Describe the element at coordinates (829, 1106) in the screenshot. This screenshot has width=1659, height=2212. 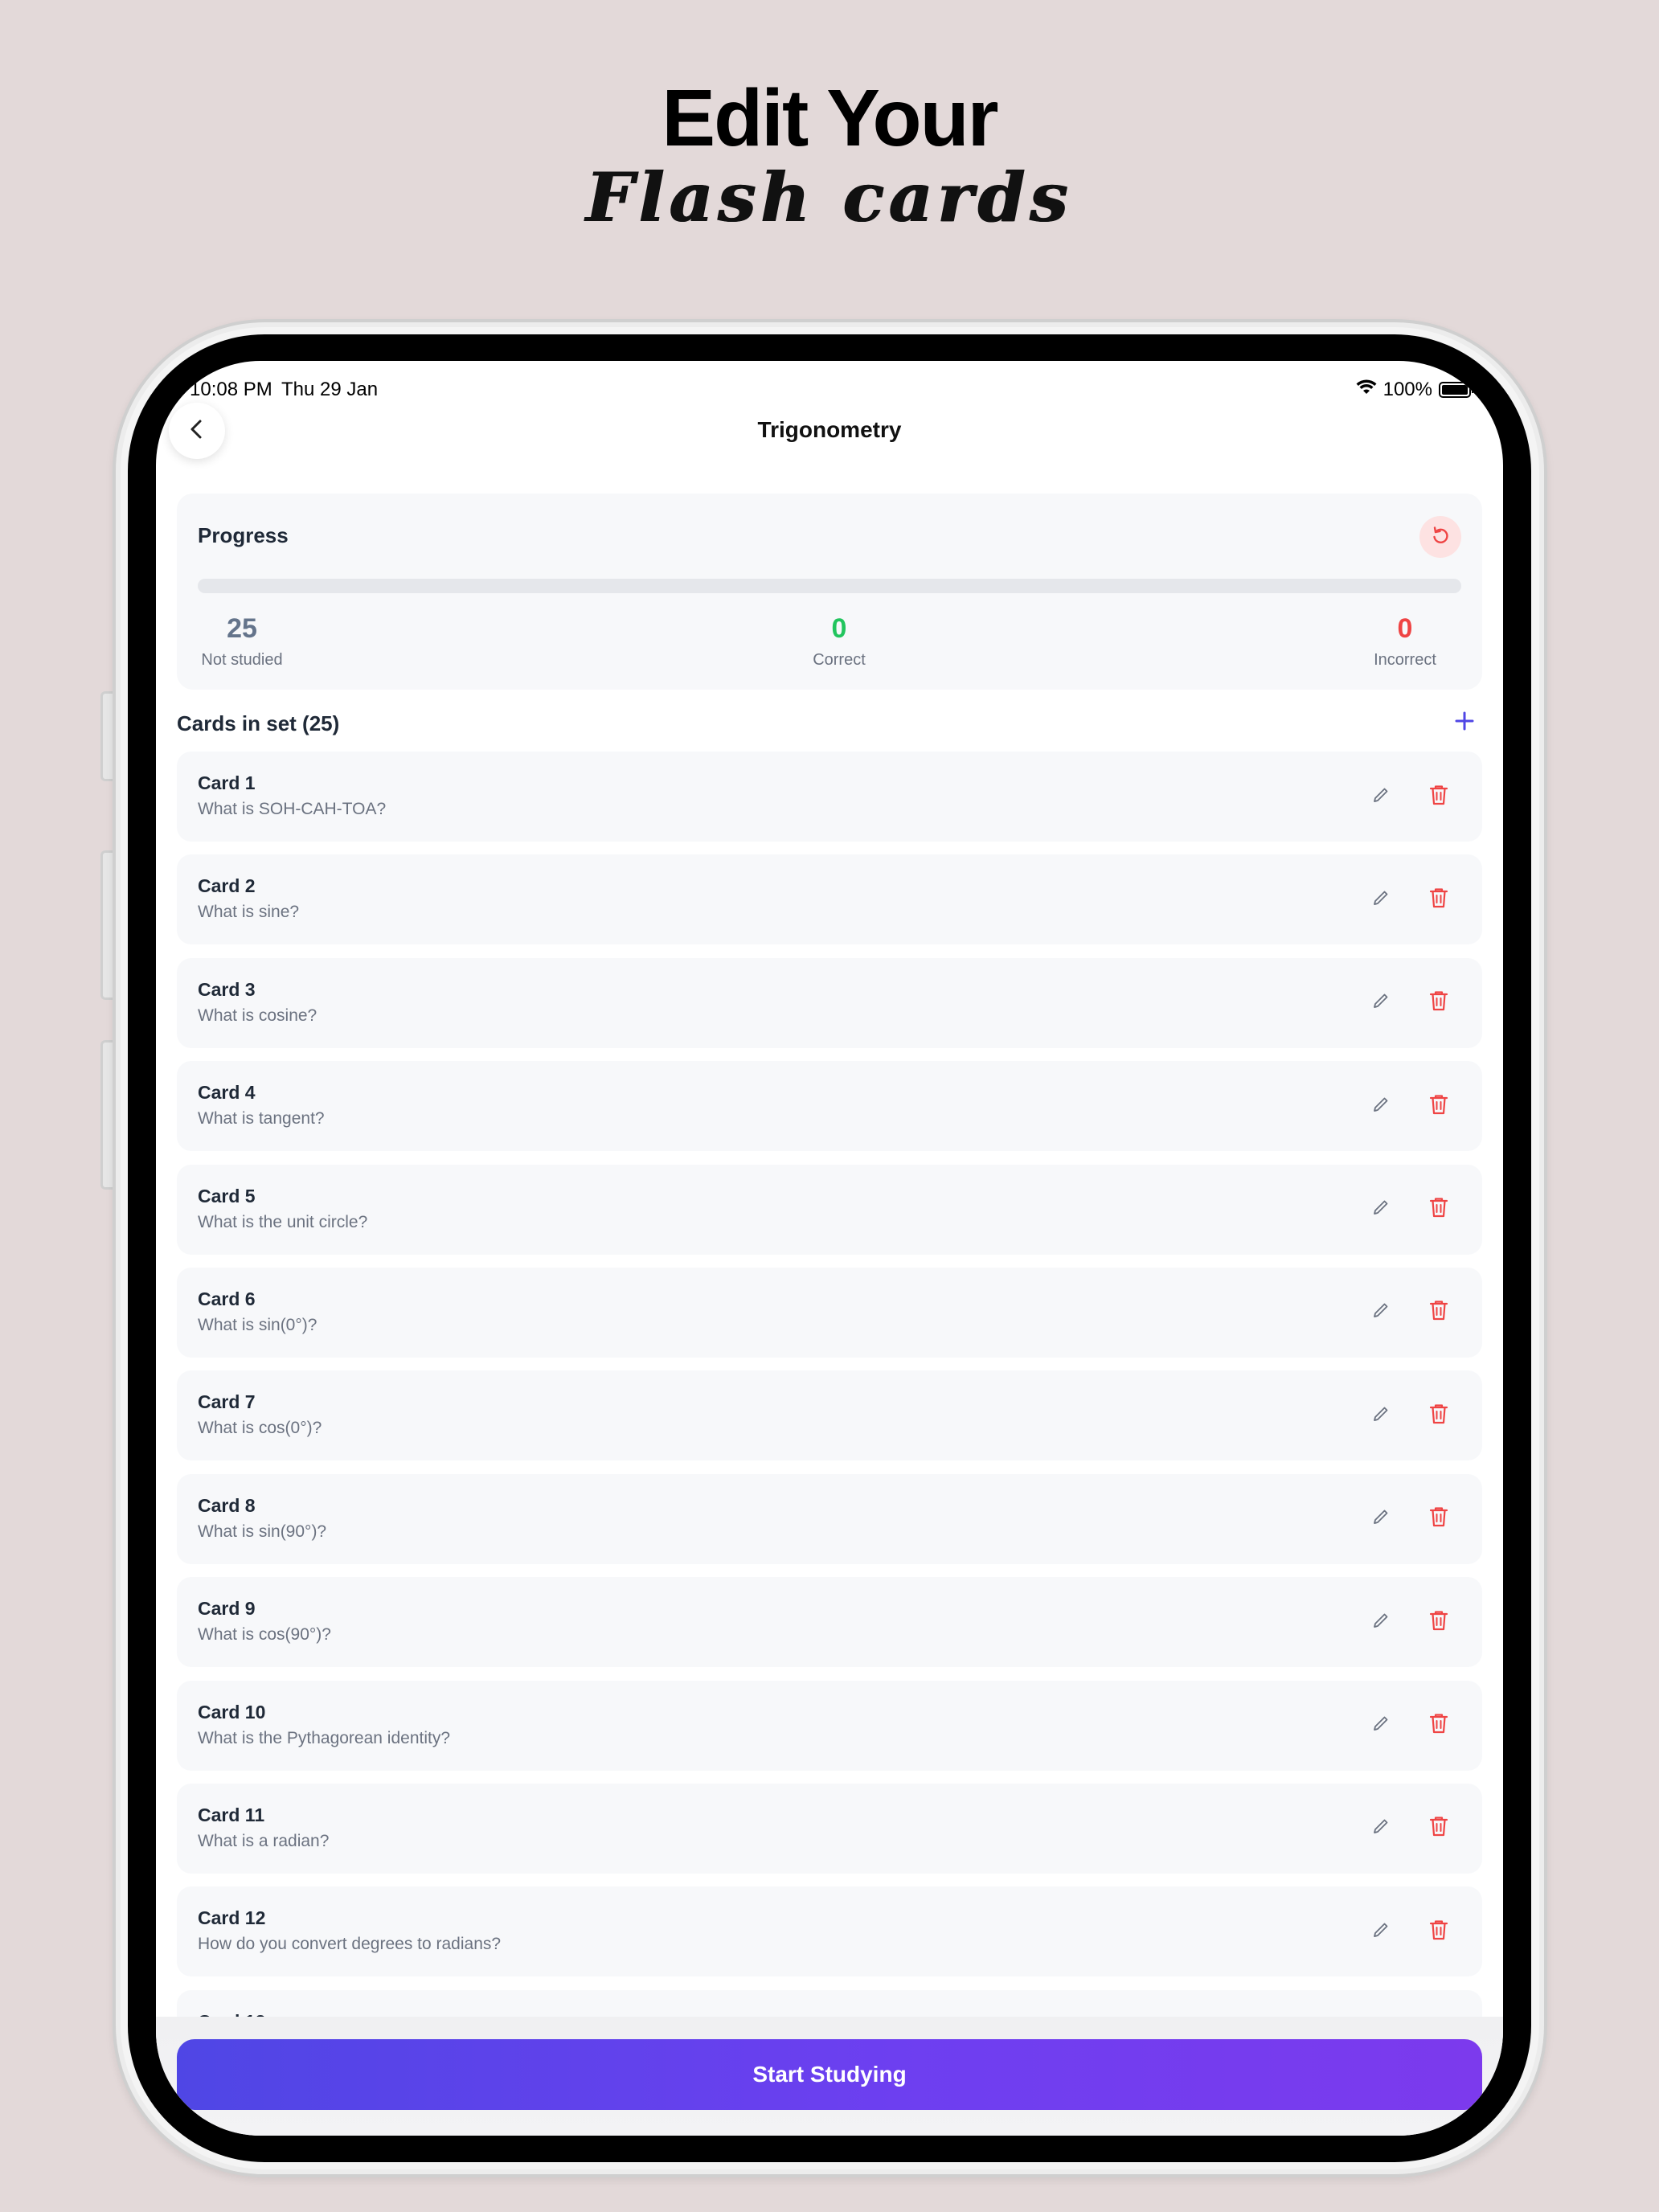
I see `card-list-item: Card 4 What is tangent?` at that location.